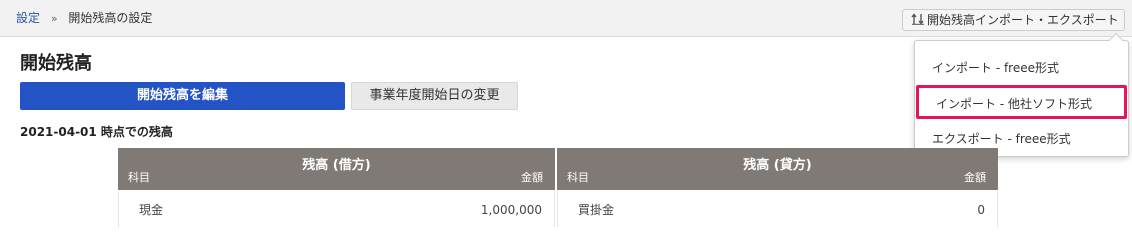 This screenshot has height=240, width=1132. Describe the element at coordinates (96, 132) in the screenshot. I see `as-of-date-label: 2021-04-01 時点での残高` at that location.